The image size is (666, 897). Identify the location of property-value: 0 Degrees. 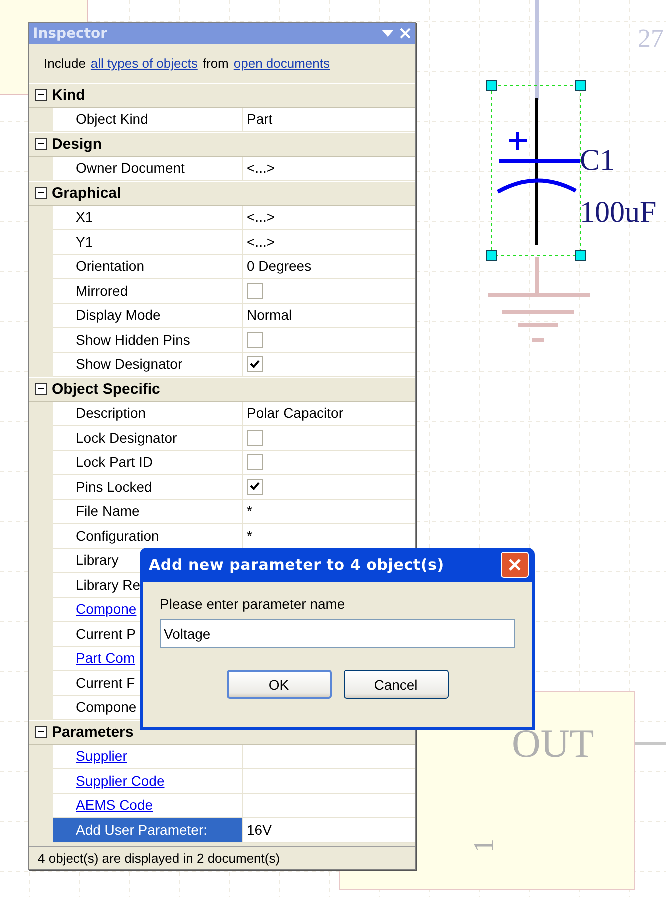
(279, 266).